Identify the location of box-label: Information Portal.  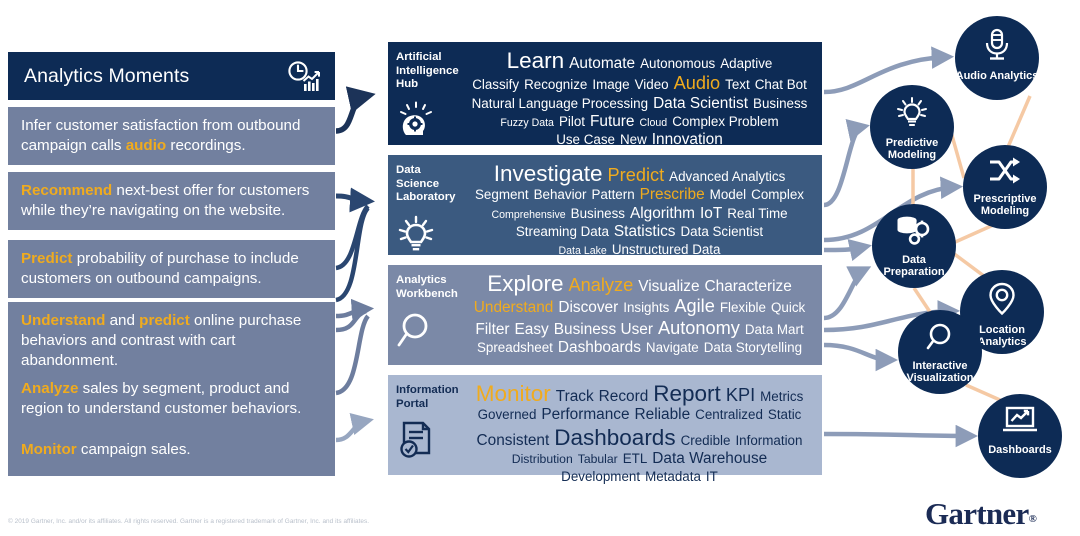
(427, 397).